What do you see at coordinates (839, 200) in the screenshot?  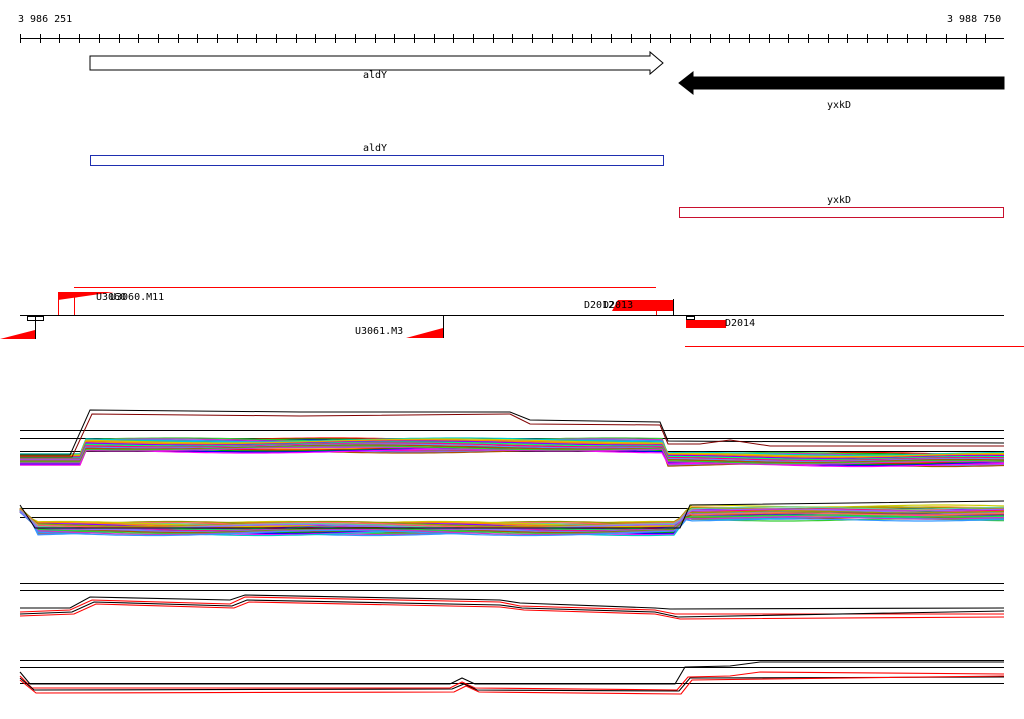 I see `cds-label-yxkD: yxkD` at bounding box center [839, 200].